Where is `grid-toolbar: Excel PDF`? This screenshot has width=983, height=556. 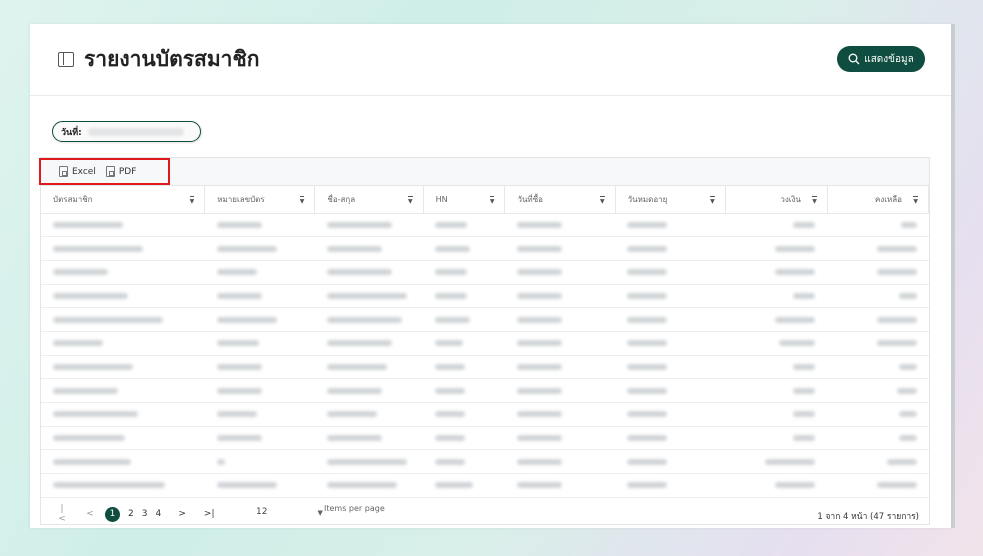 grid-toolbar: Excel PDF is located at coordinates (484, 172).